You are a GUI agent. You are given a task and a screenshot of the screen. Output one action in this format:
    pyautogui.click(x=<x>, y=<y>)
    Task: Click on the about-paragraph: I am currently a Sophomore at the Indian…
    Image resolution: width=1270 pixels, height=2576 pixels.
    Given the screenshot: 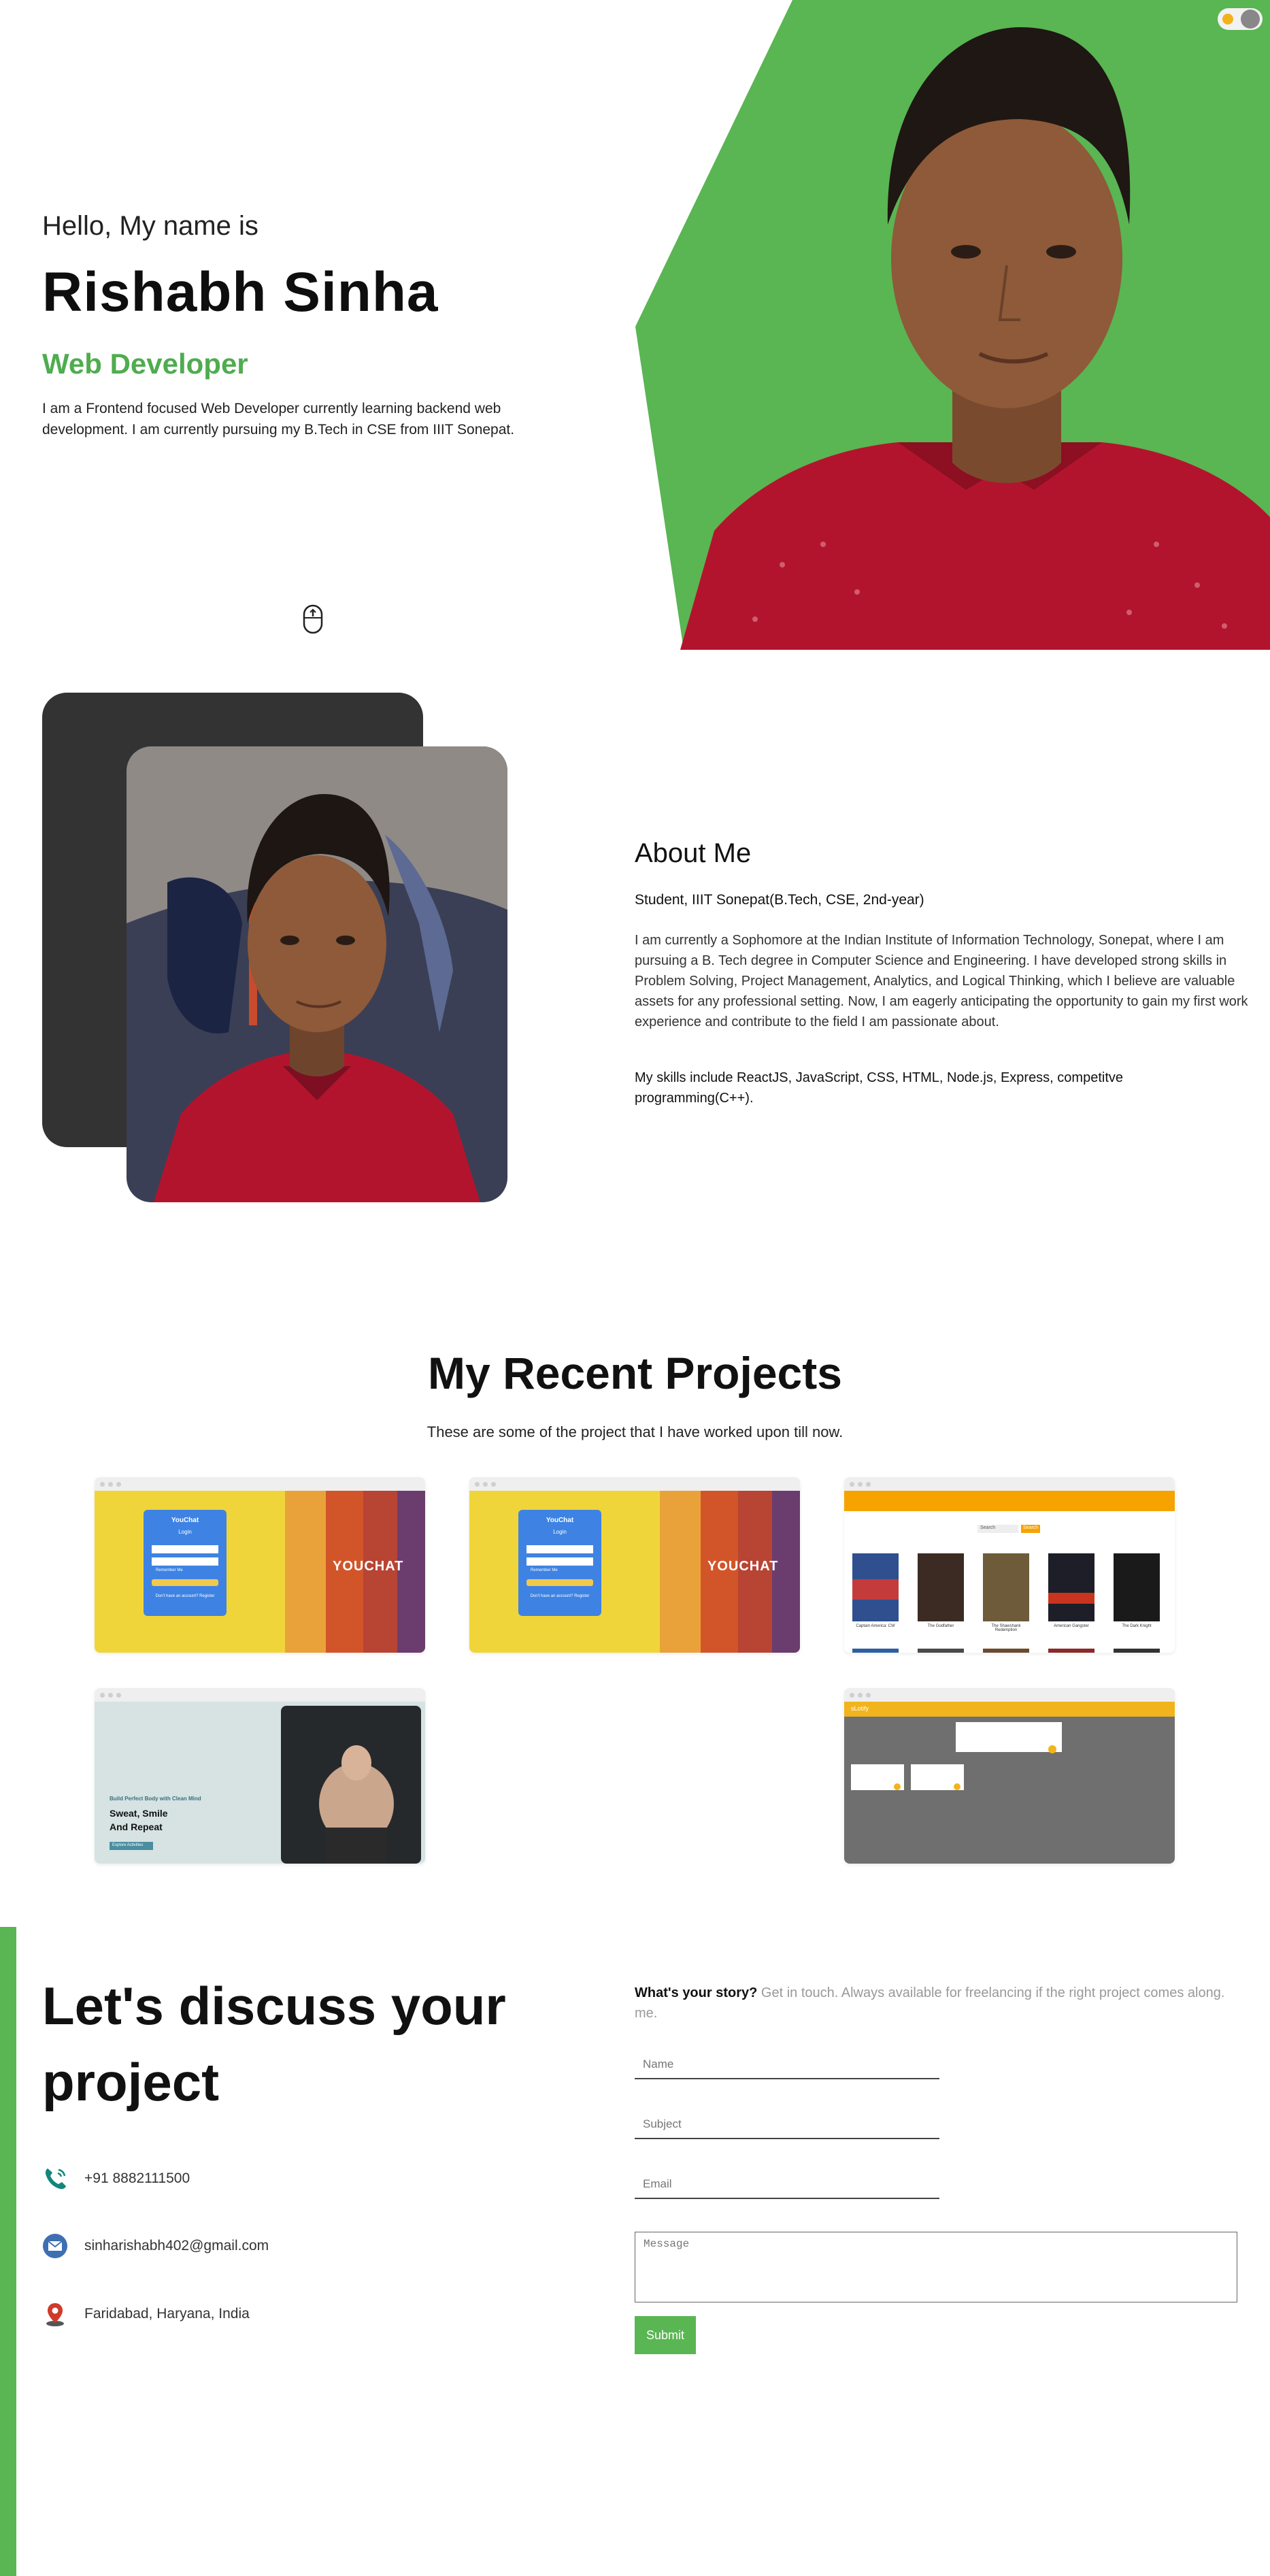 What is the action you would take?
    pyautogui.click(x=941, y=981)
    